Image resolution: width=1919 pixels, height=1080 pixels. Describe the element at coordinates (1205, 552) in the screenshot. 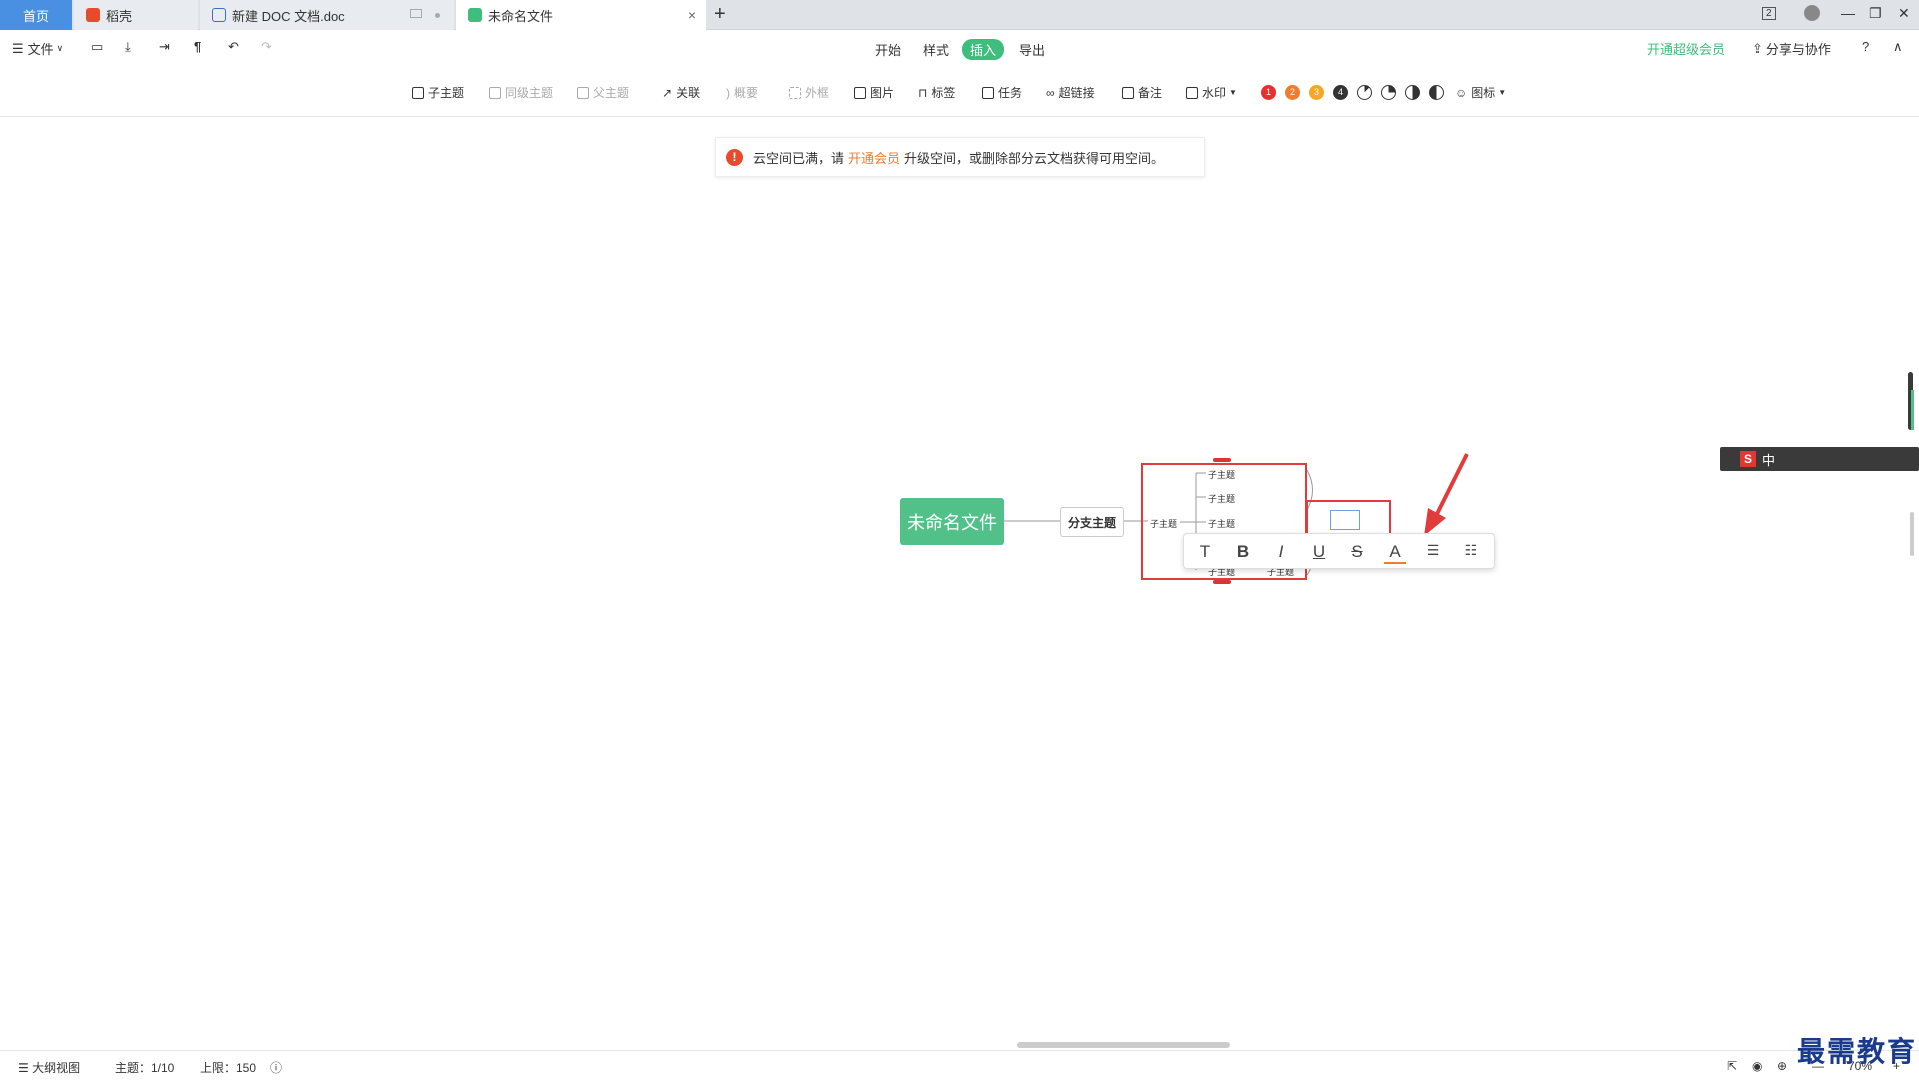

I see `font-size-icon: T` at that location.